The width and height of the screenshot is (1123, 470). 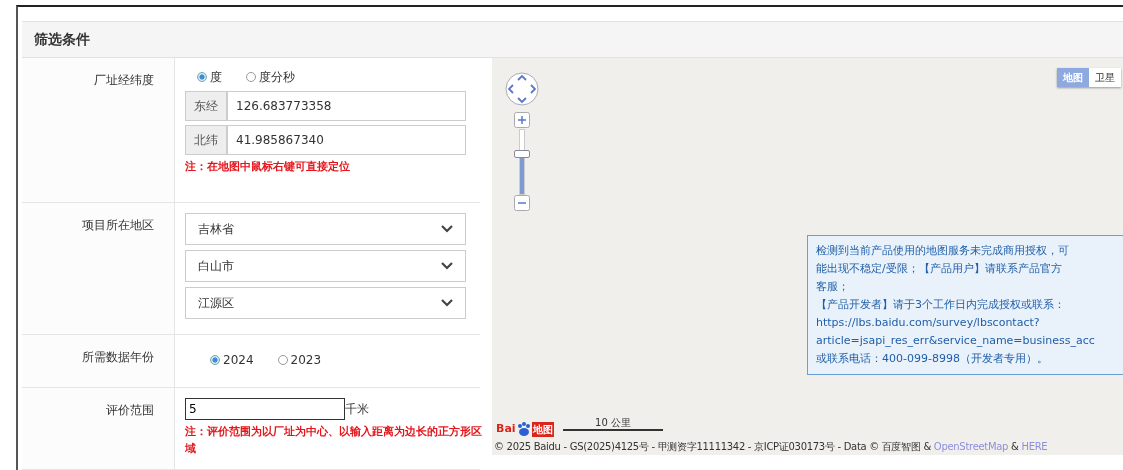 I want to click on input-addon: 东经, so click(x=206, y=106).